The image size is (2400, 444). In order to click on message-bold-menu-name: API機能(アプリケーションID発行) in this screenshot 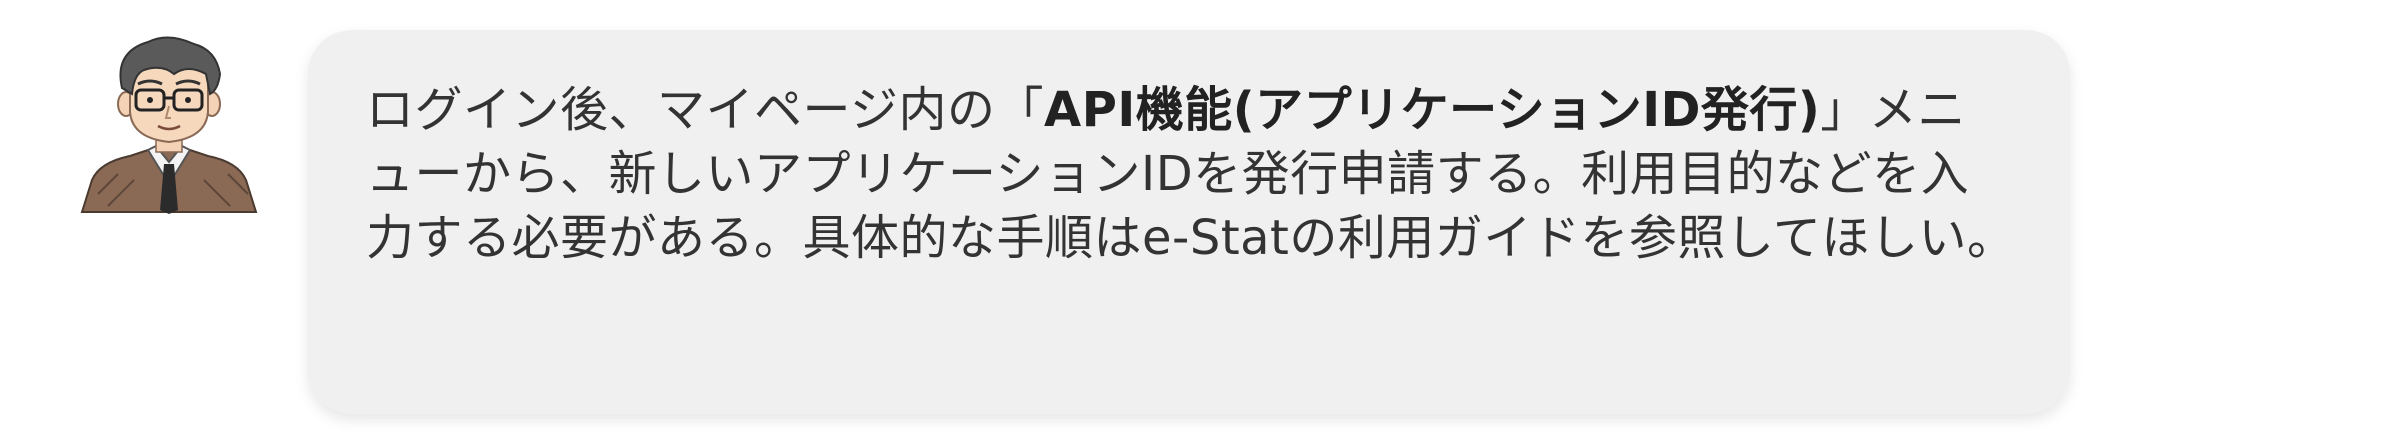, I will do `click(1432, 110)`.